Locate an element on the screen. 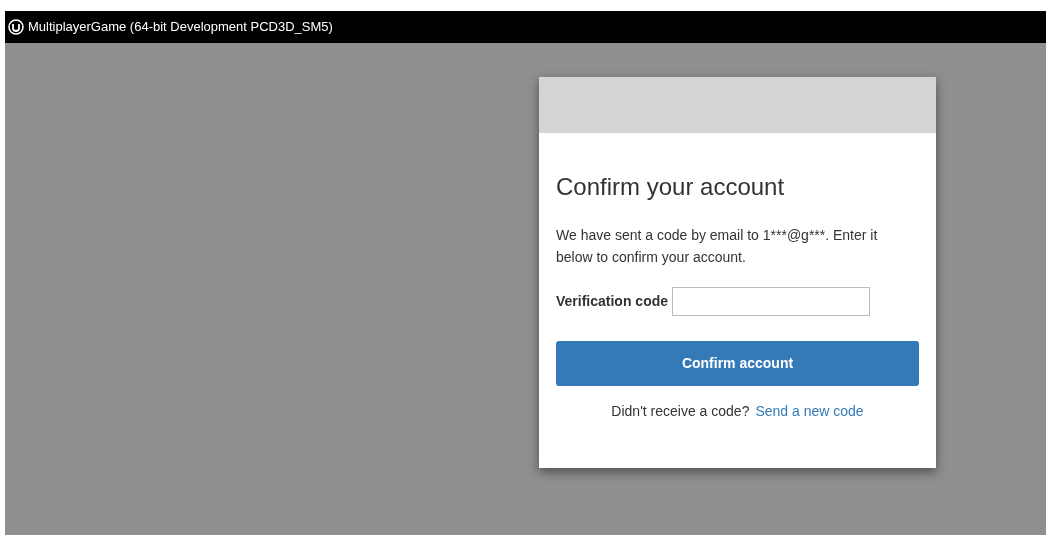 The width and height of the screenshot is (1046, 535). field-label: Verification code is located at coordinates (612, 301).